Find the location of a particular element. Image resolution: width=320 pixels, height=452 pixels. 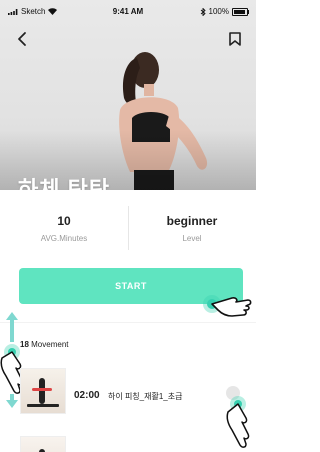

stat-level-value: beginner is located at coordinates (192, 221).